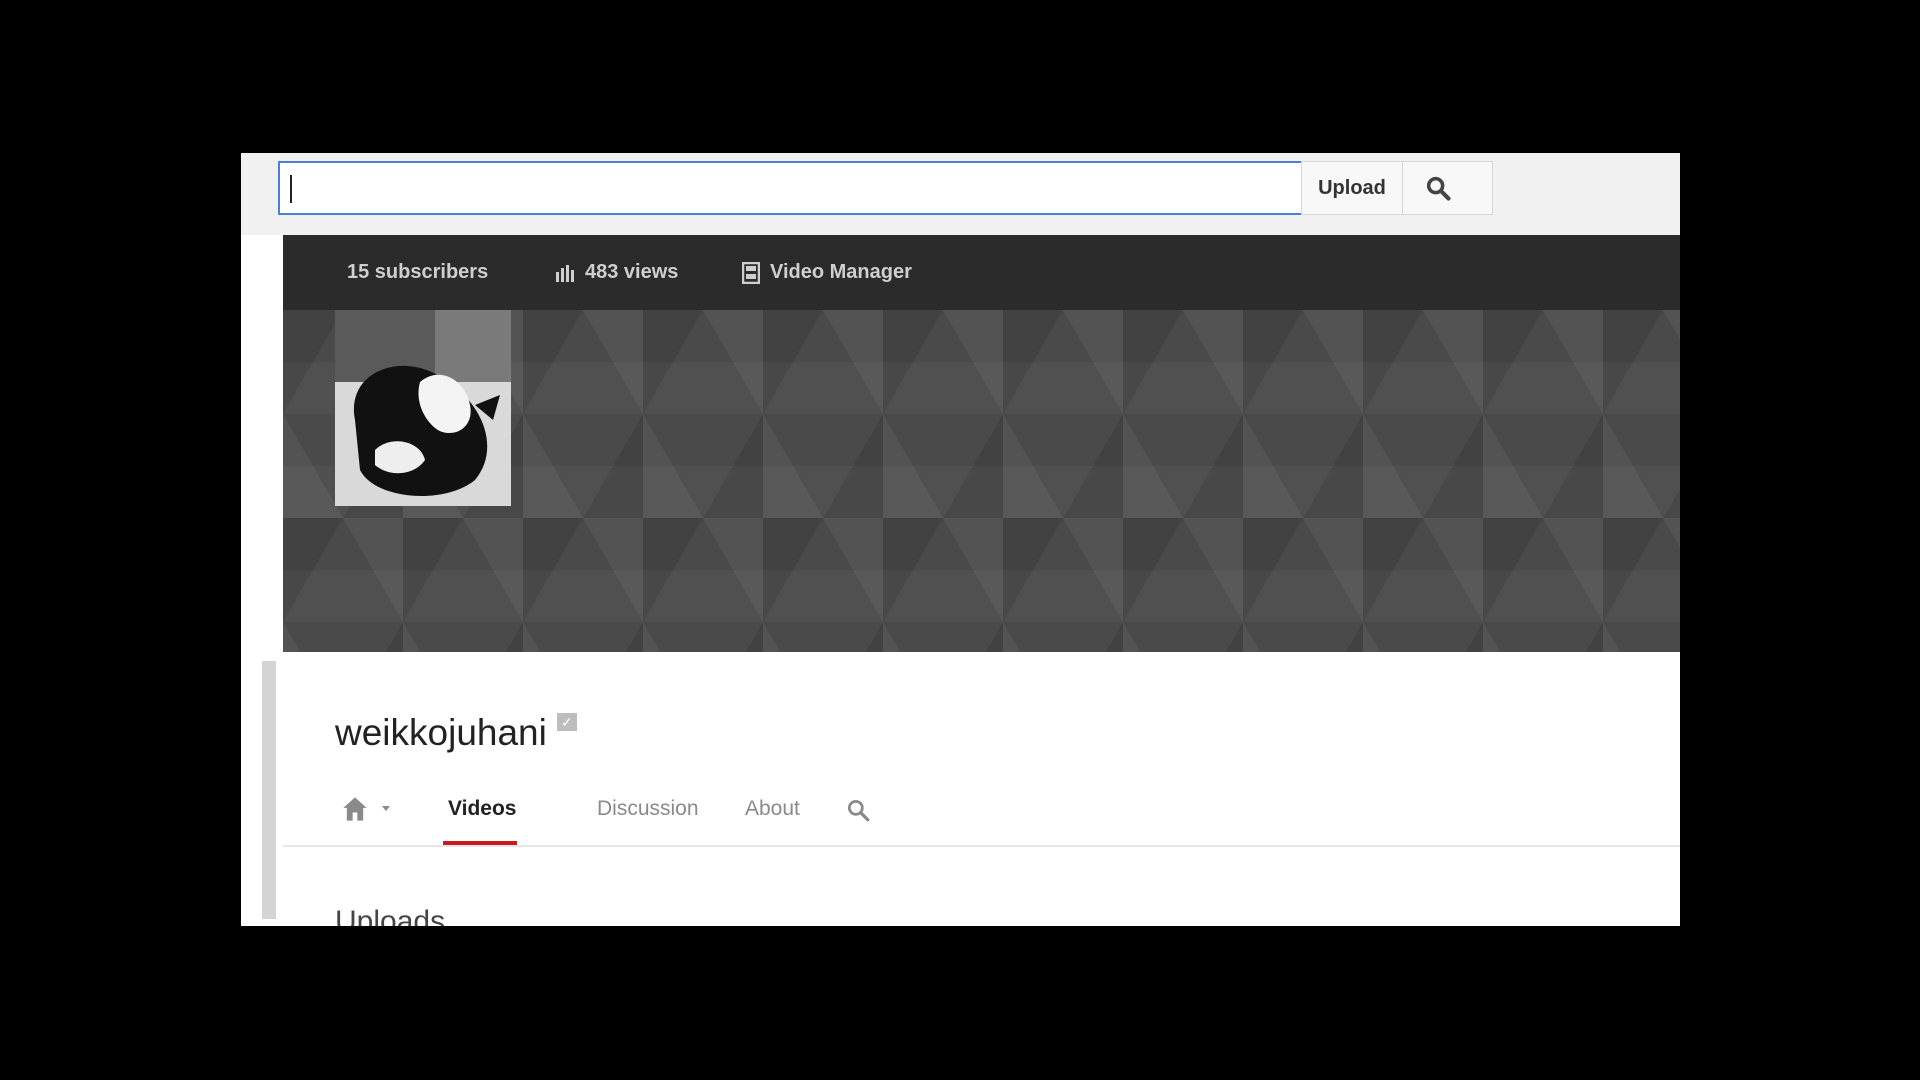 The height and width of the screenshot is (1080, 1920). I want to click on tab-about: About, so click(772, 809).